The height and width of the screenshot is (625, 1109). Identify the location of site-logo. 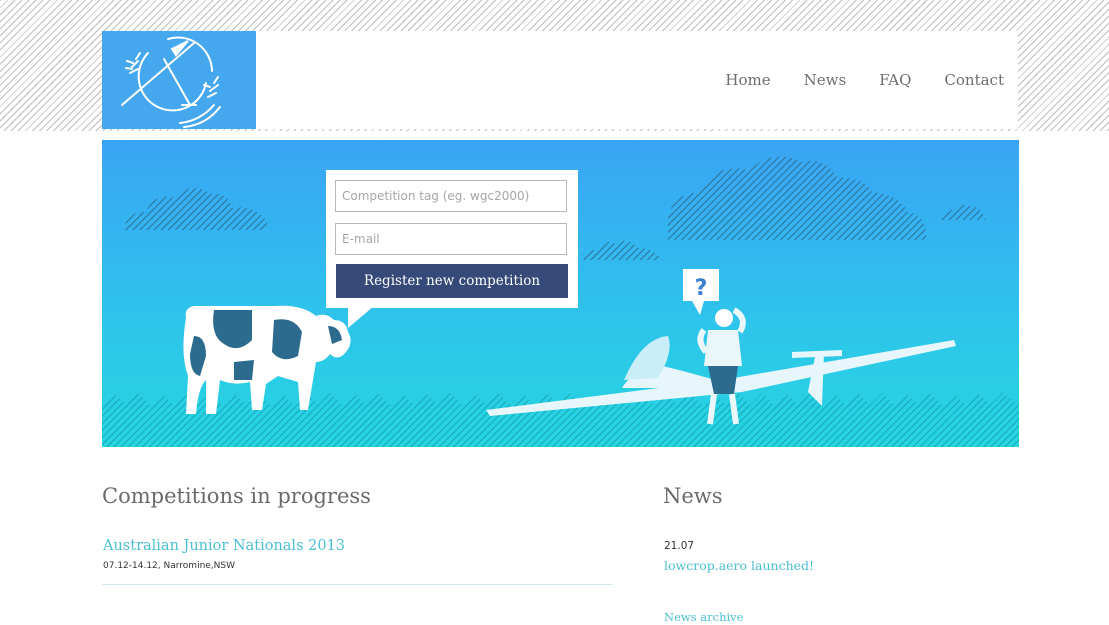
(179, 80).